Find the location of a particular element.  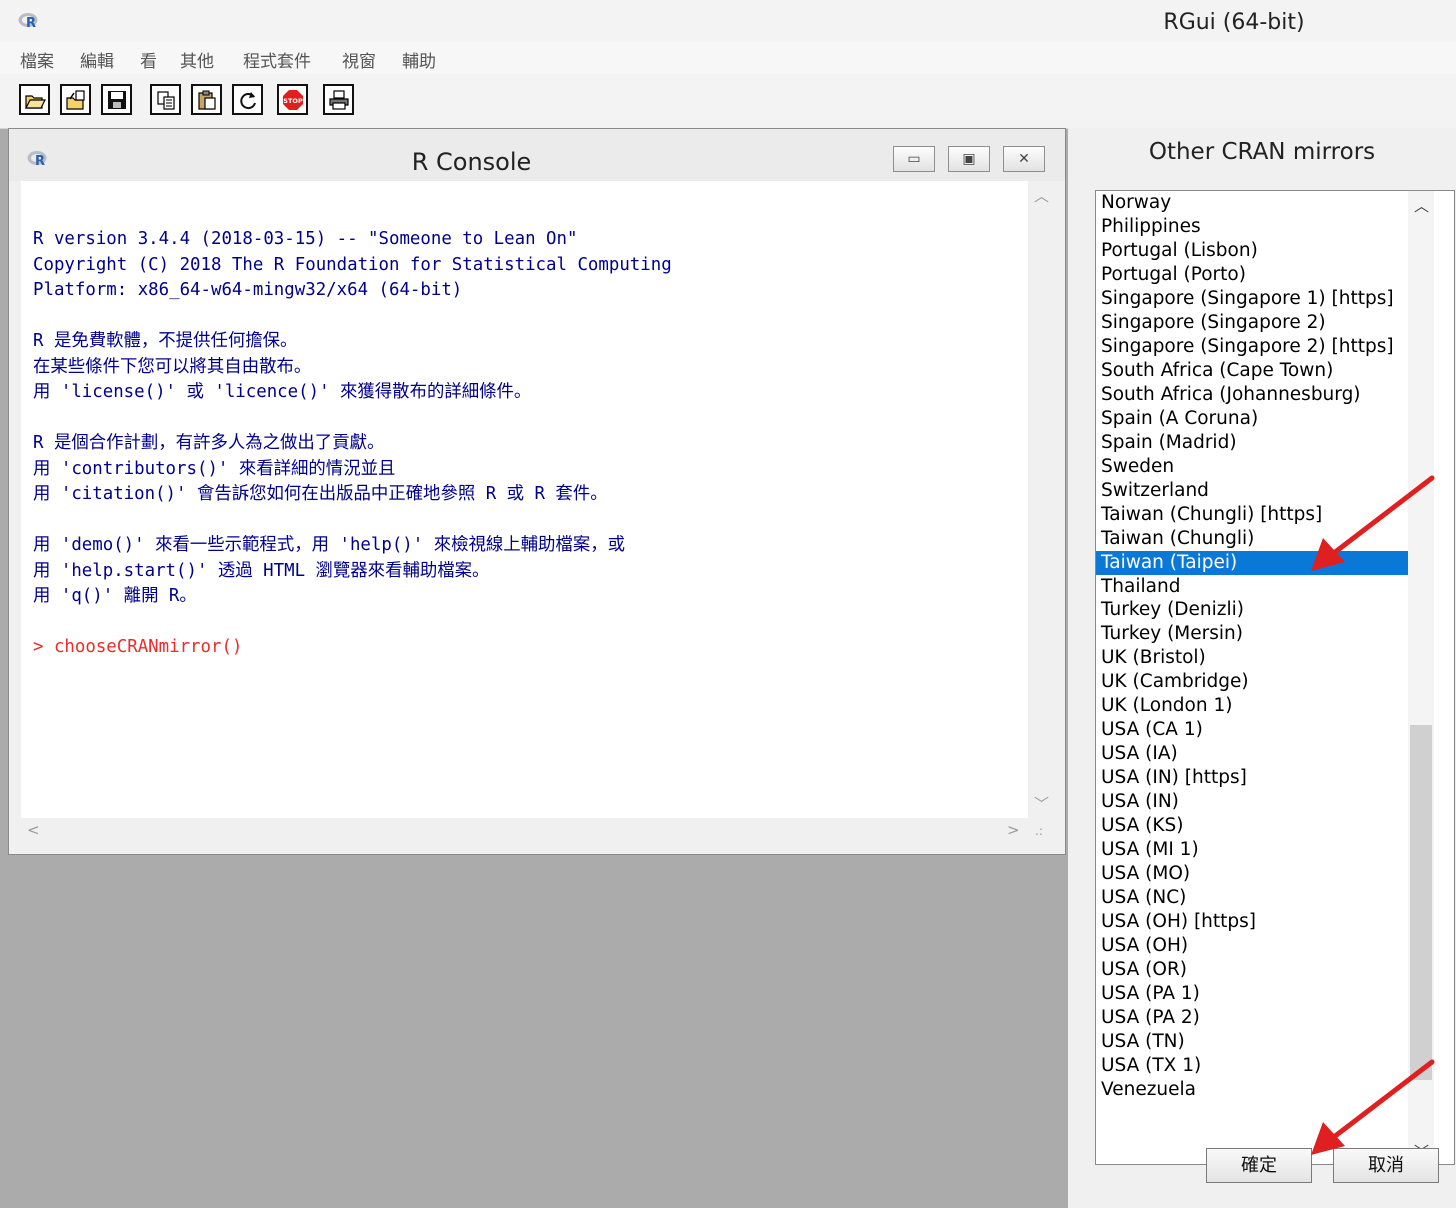

mirror-list-item: Singapore (Singapore 2) [https] is located at coordinates (1252, 347).